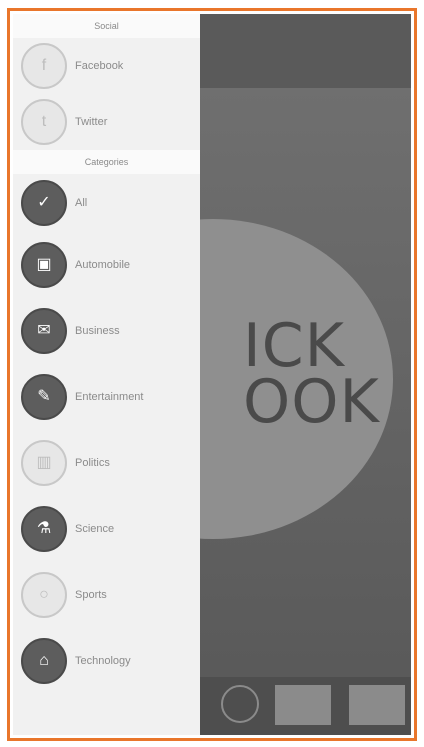 The width and height of the screenshot is (424, 747). I want to click on drawer-item-science: ⚗ Science, so click(106, 529).